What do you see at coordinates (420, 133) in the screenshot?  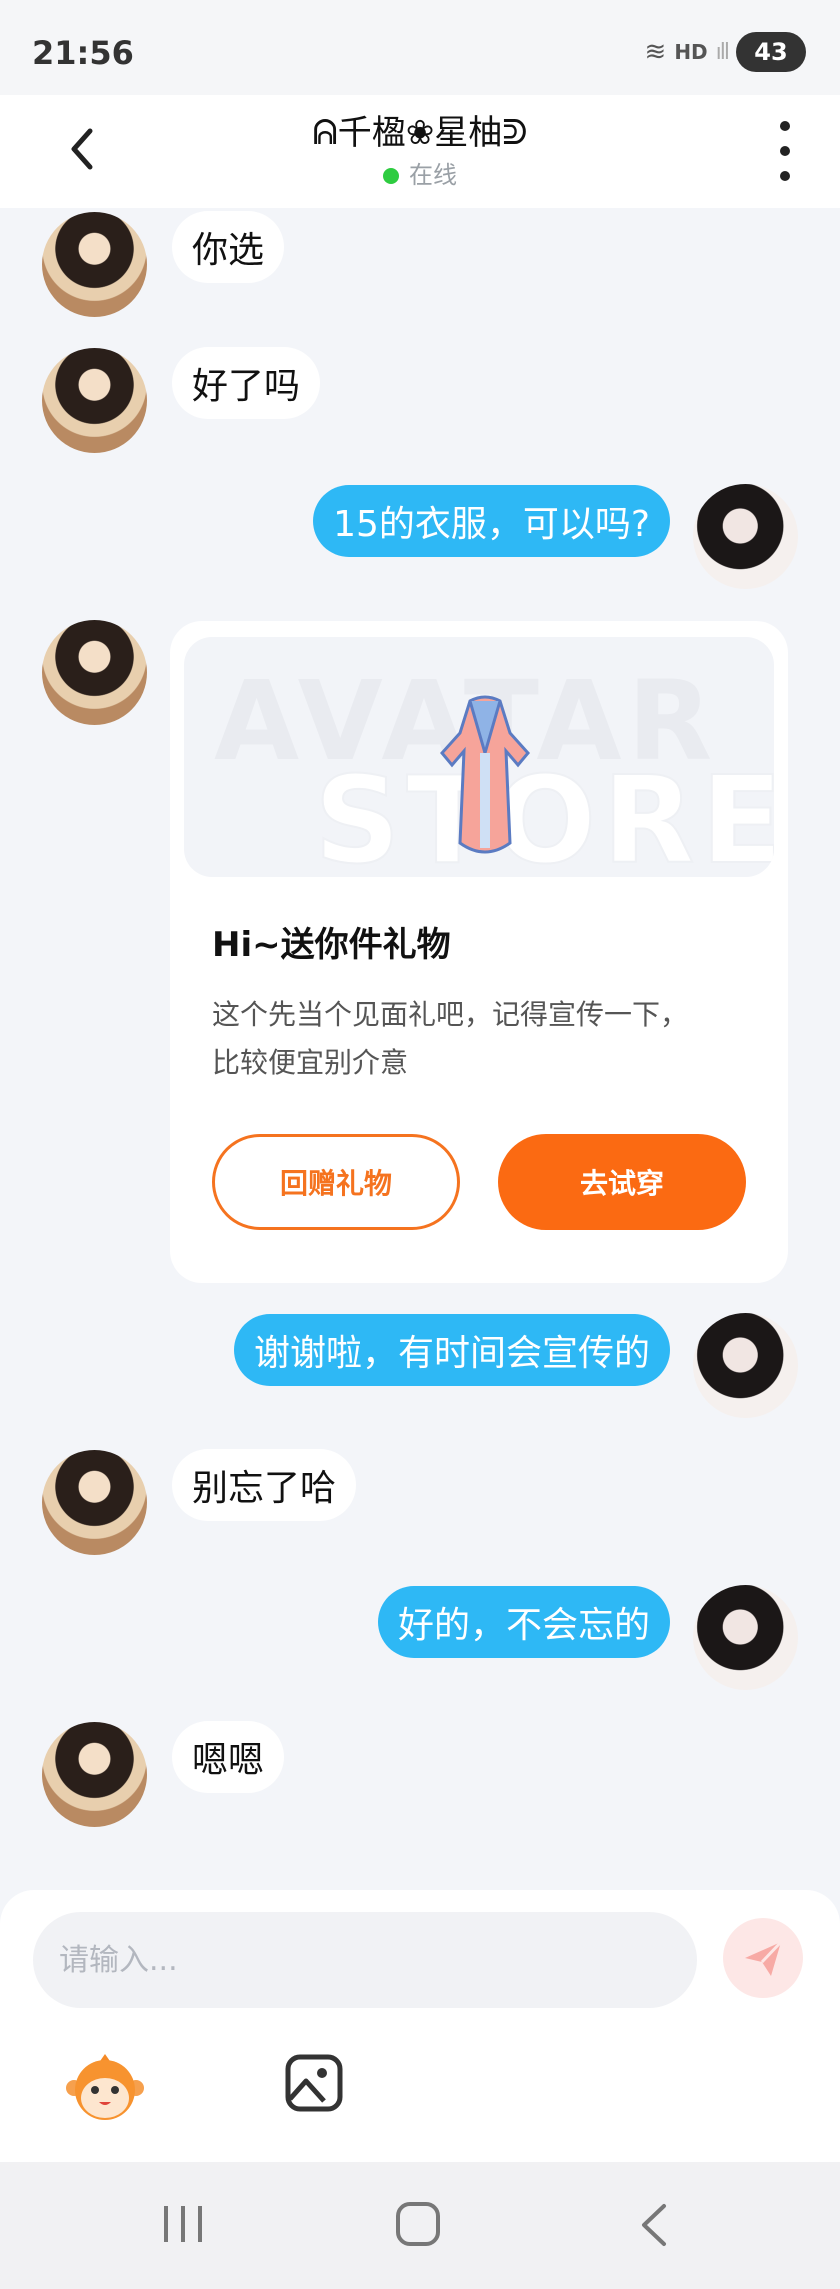 I see `contact-name: ᕱ千楹❀星柚ᕲ` at bounding box center [420, 133].